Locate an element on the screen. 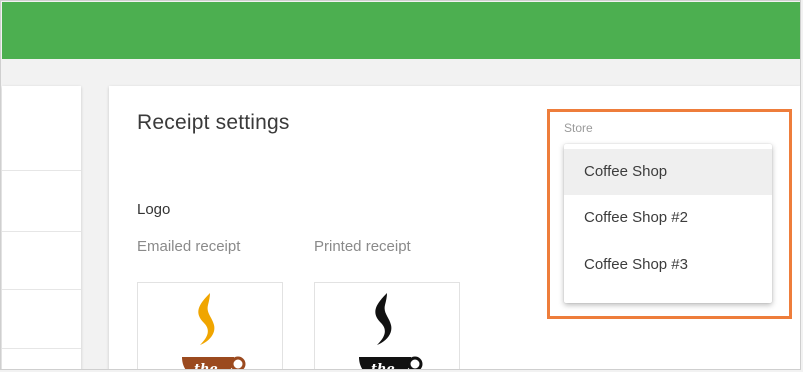 The width and height of the screenshot is (803, 372). logo-heading: Logo is located at coordinates (154, 209).